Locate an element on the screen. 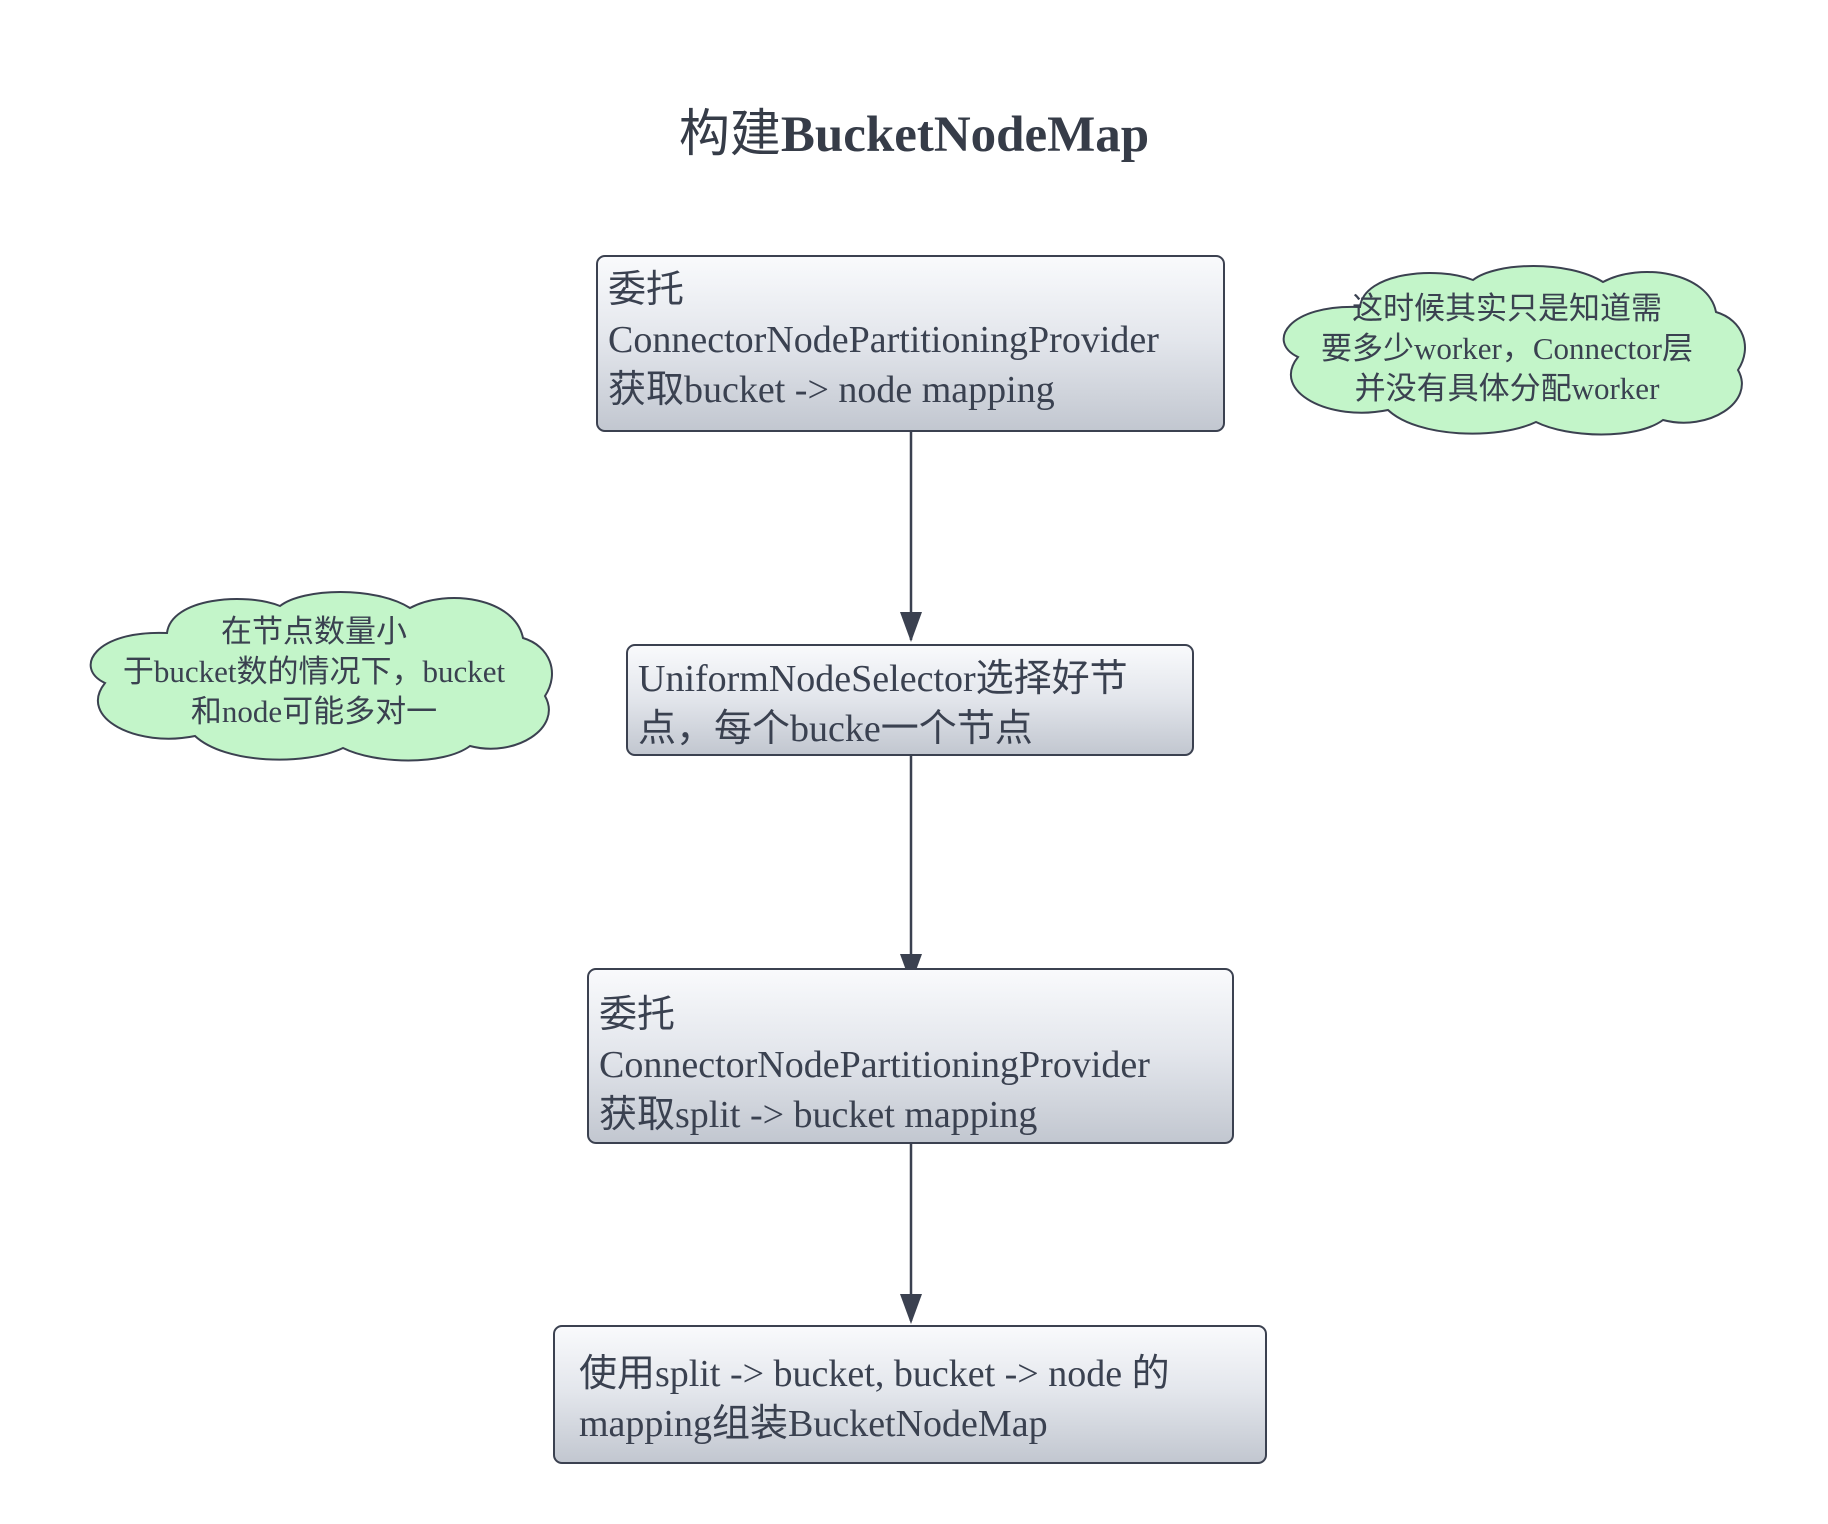 This screenshot has width=1828, height=1524. box-line: 使用split -> bucket, bucket -> node 的 is located at coordinates (874, 1374).